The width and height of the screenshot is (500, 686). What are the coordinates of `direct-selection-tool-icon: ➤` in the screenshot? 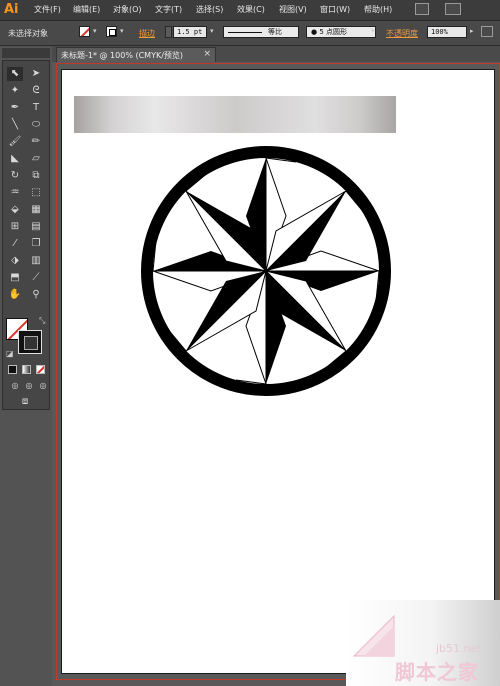 It's located at (36, 74).